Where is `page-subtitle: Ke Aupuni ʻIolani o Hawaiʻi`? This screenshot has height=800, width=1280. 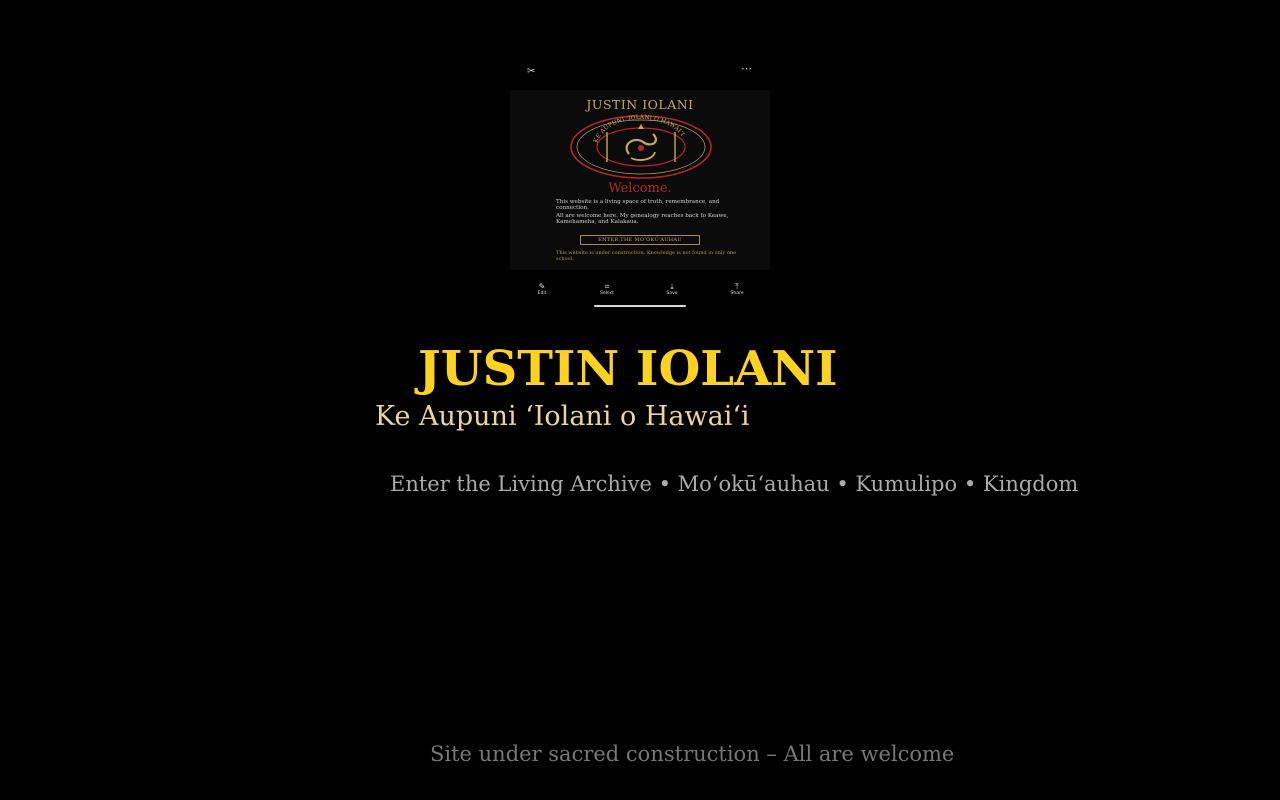 page-subtitle: Ke Aupuni ʻIolani o Hawaiʻi is located at coordinates (562, 416).